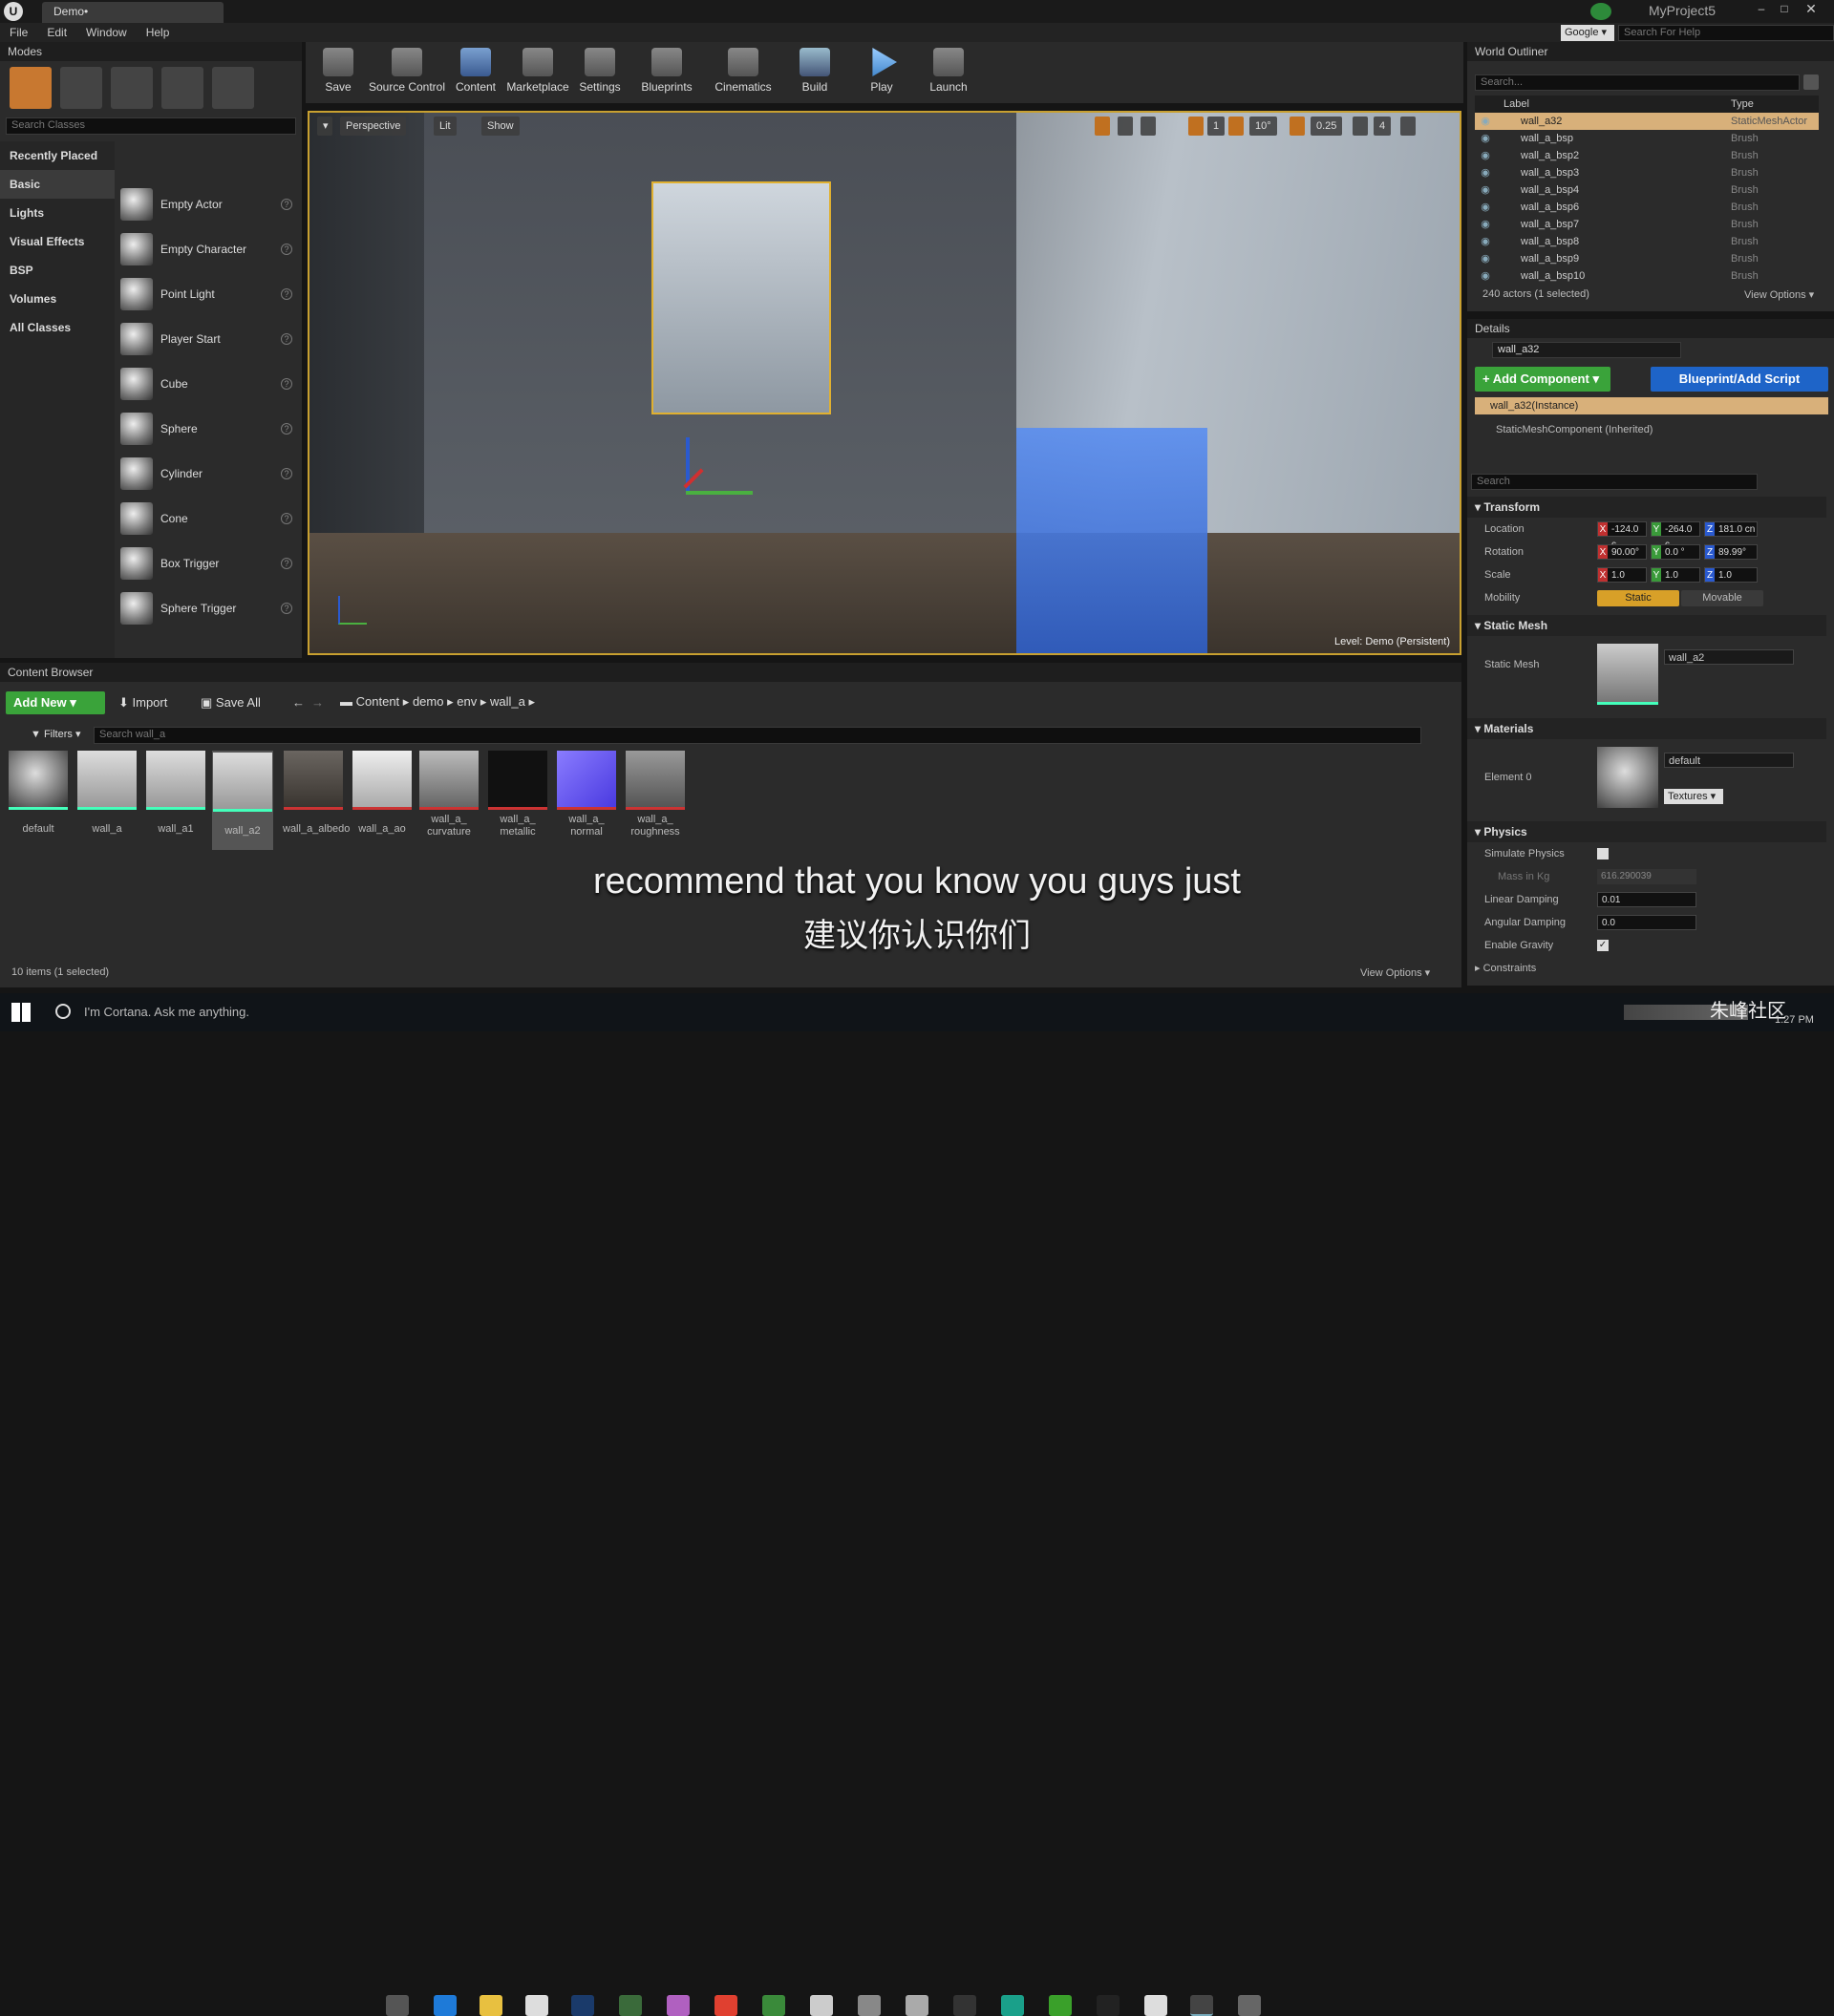 Image resolution: width=1834 pixels, height=2016 pixels. I want to click on rotation-y: Y 0.0 °, so click(1676, 552).